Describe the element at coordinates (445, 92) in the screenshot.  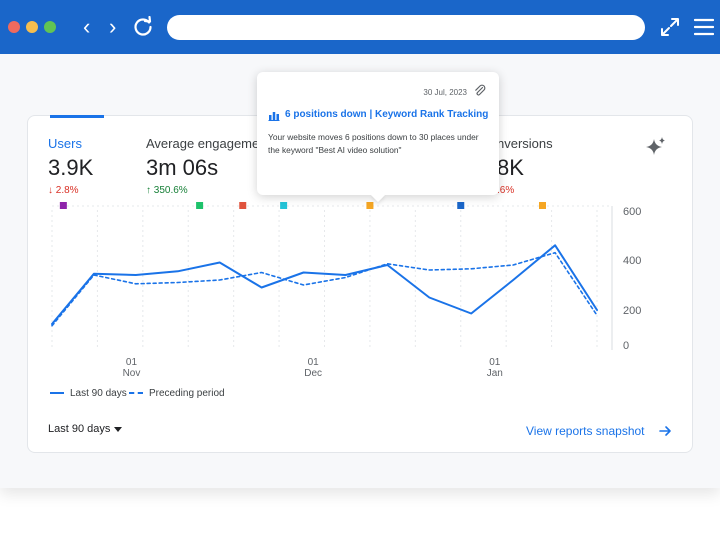
I see `tooltip-date: 30 Jul, 2023` at that location.